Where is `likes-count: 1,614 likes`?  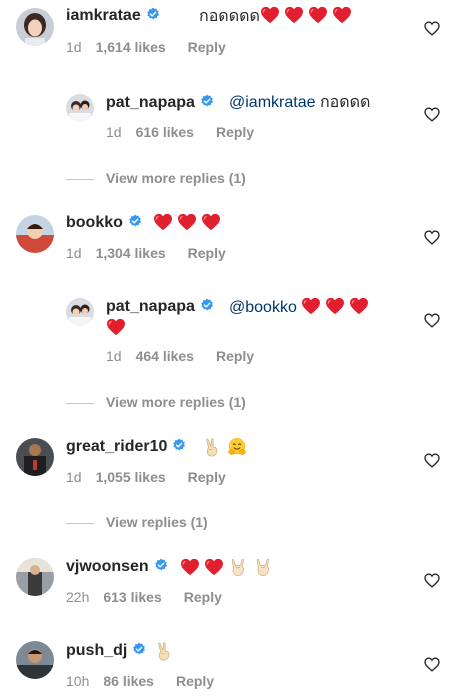
likes-count: 1,614 likes is located at coordinates (131, 47).